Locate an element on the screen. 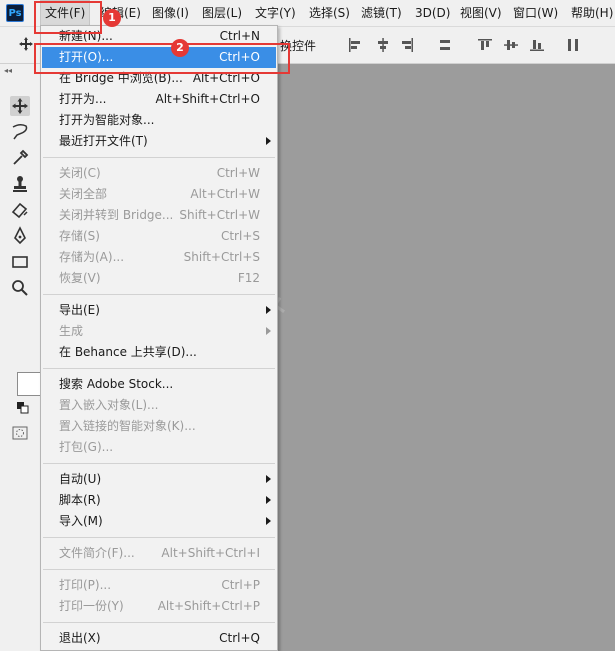 This screenshot has width=615, height=651. photoshop-logo: Ps is located at coordinates (15, 13).